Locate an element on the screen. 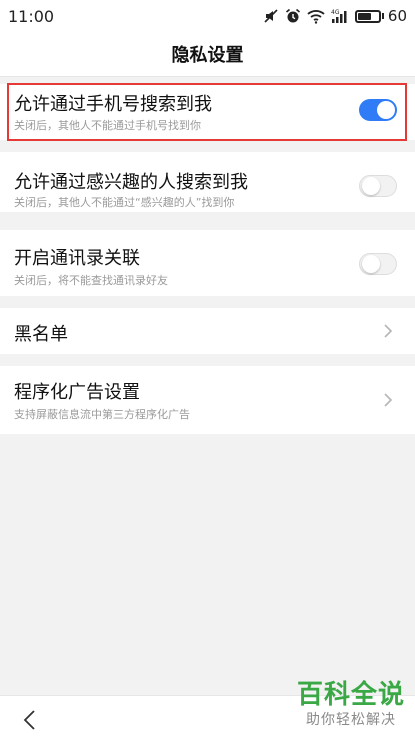  setting-title: 开启通讯录关联 is located at coordinates (77, 258).